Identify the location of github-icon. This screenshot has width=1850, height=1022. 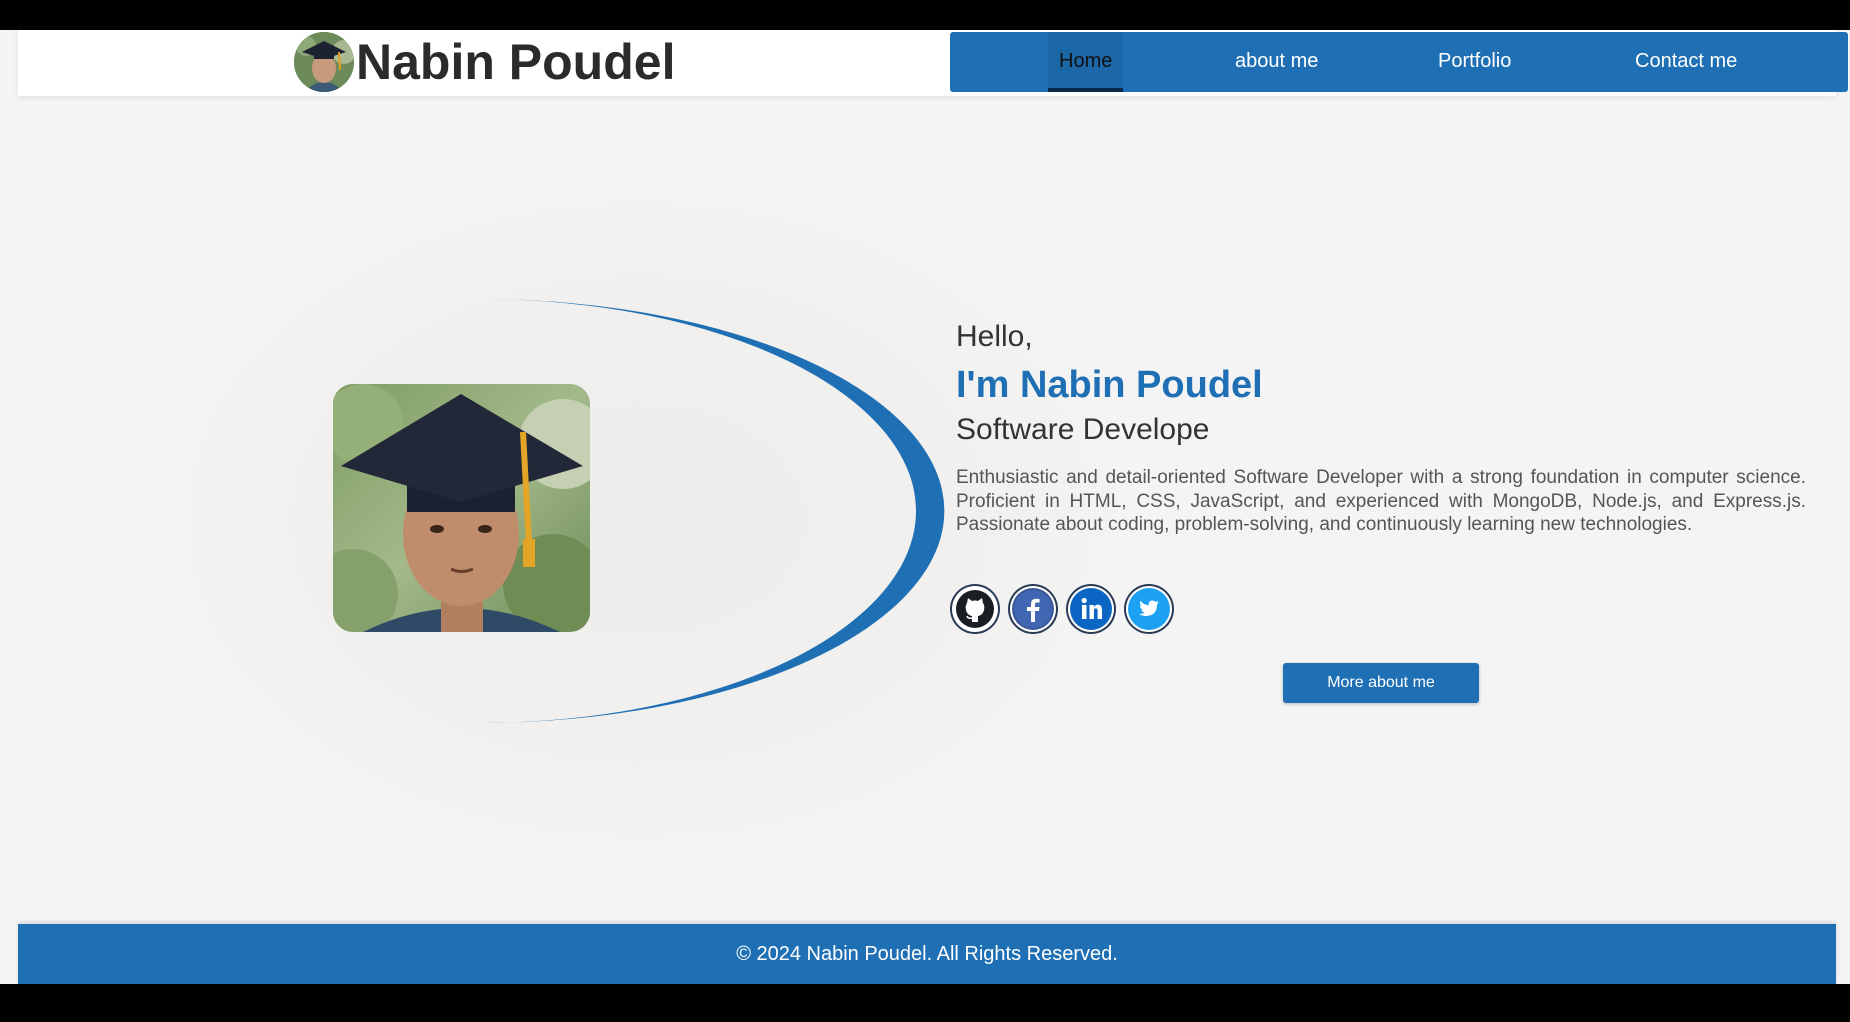
(975, 609).